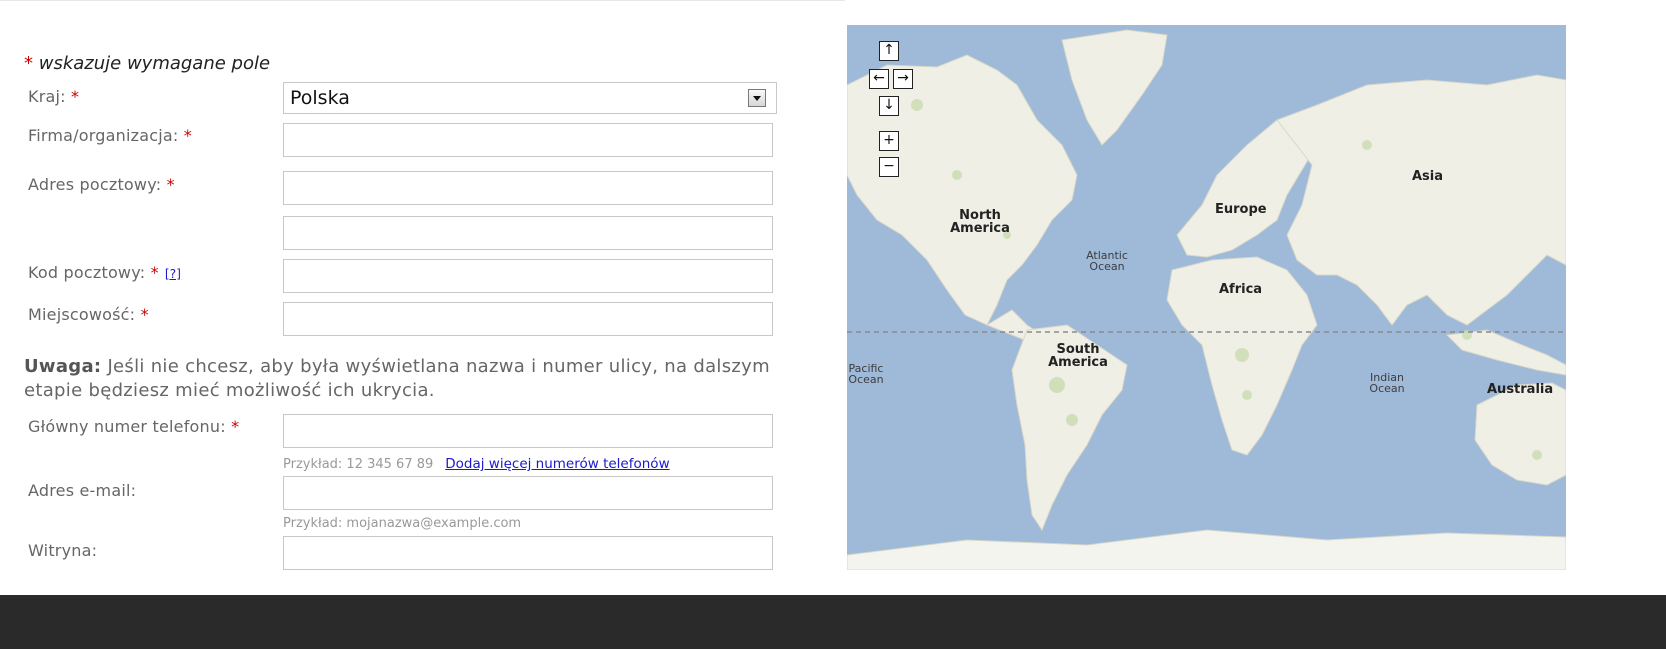 The image size is (1666, 649). Describe the element at coordinates (528, 233) in the screenshot. I see `address-line2-input` at that location.